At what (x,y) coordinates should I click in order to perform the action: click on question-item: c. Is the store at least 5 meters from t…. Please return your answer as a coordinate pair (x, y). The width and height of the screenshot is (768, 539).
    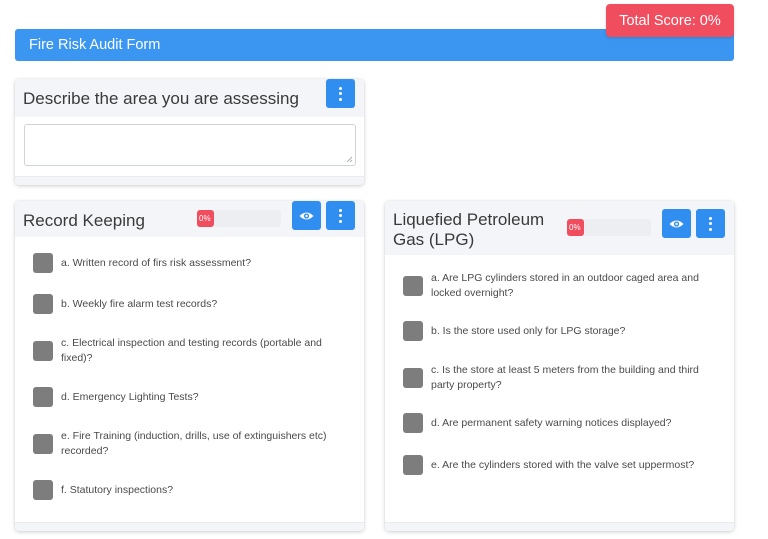
    Looking at the image, I should click on (558, 377).